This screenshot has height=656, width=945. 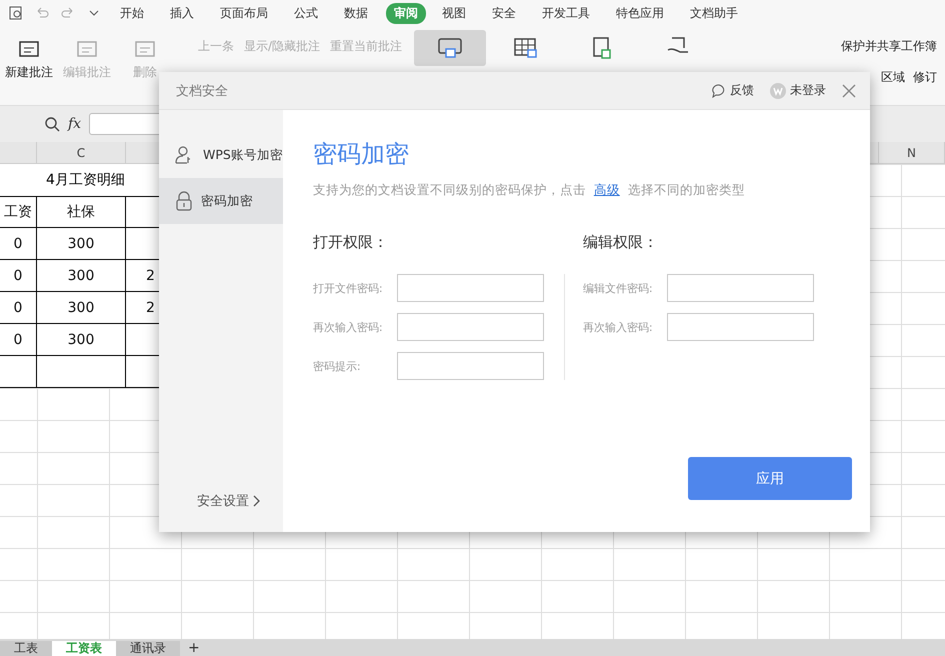 I want to click on column-header: C, so click(x=81, y=152).